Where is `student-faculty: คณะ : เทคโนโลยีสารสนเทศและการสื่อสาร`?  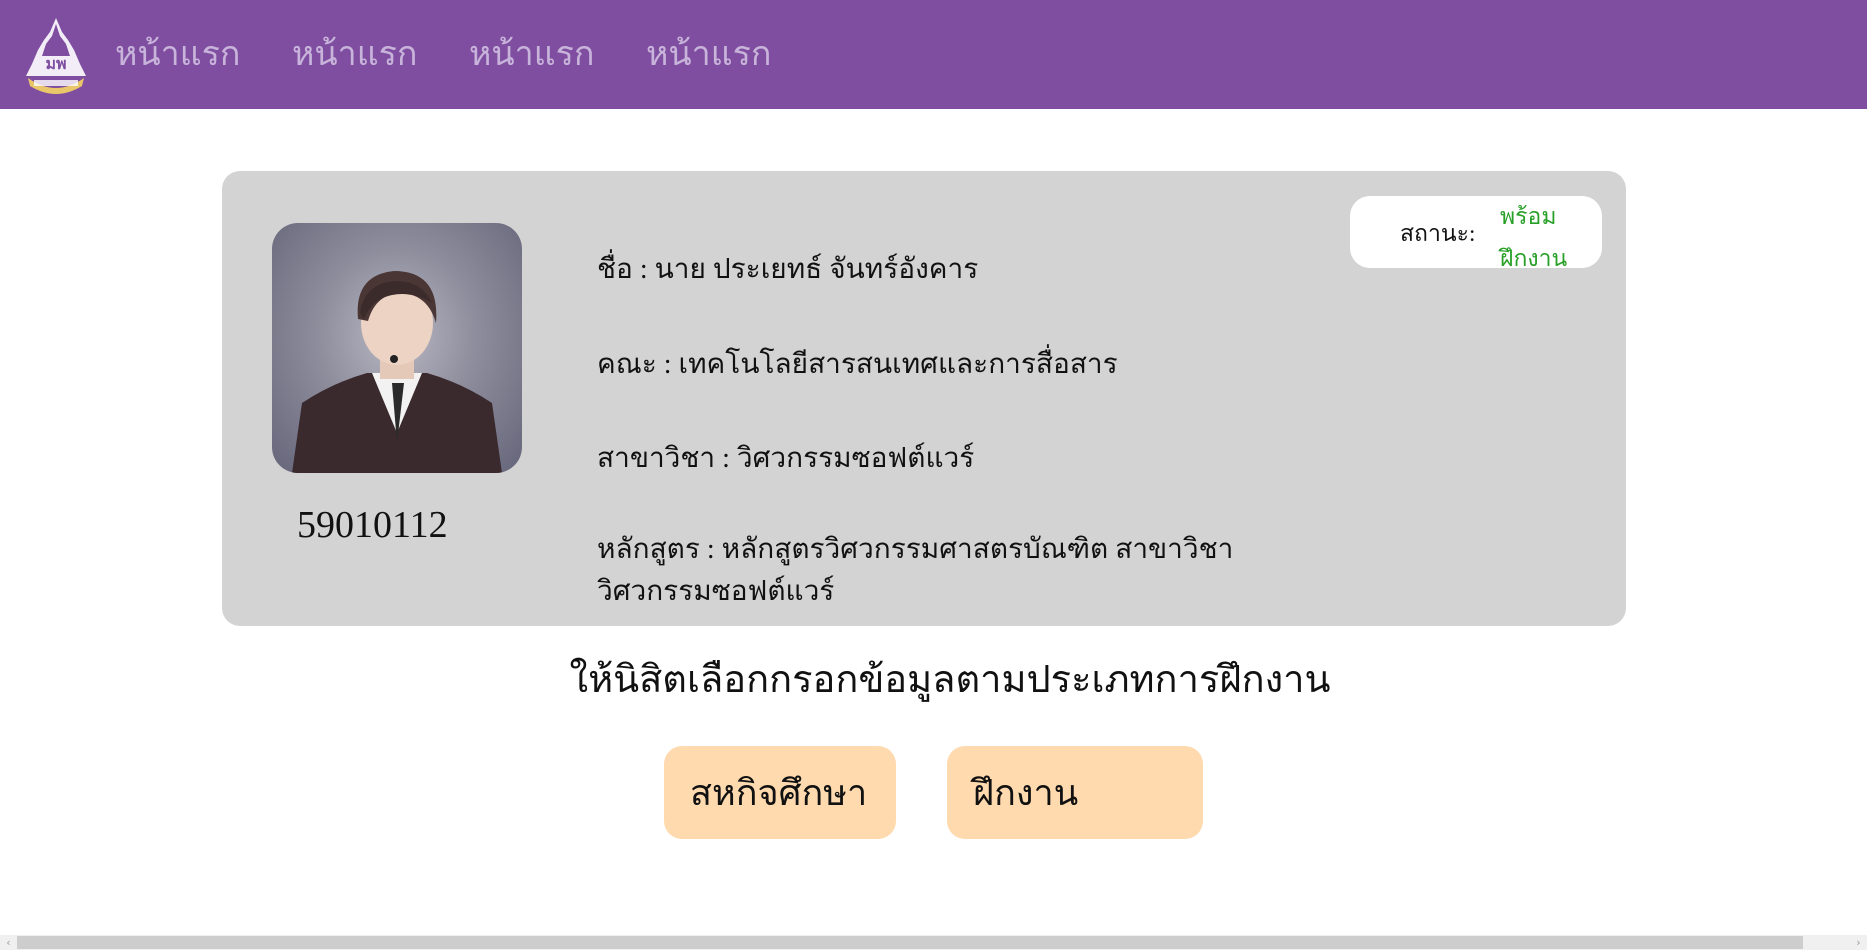
student-faculty: คณะ : เทคโนโลยีสารสนเทศและการสื่อสาร is located at coordinates (857, 364).